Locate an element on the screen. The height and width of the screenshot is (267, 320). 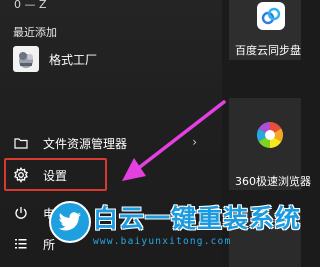
browser-360-label: 360极速浏览器 is located at coordinates (273, 181).